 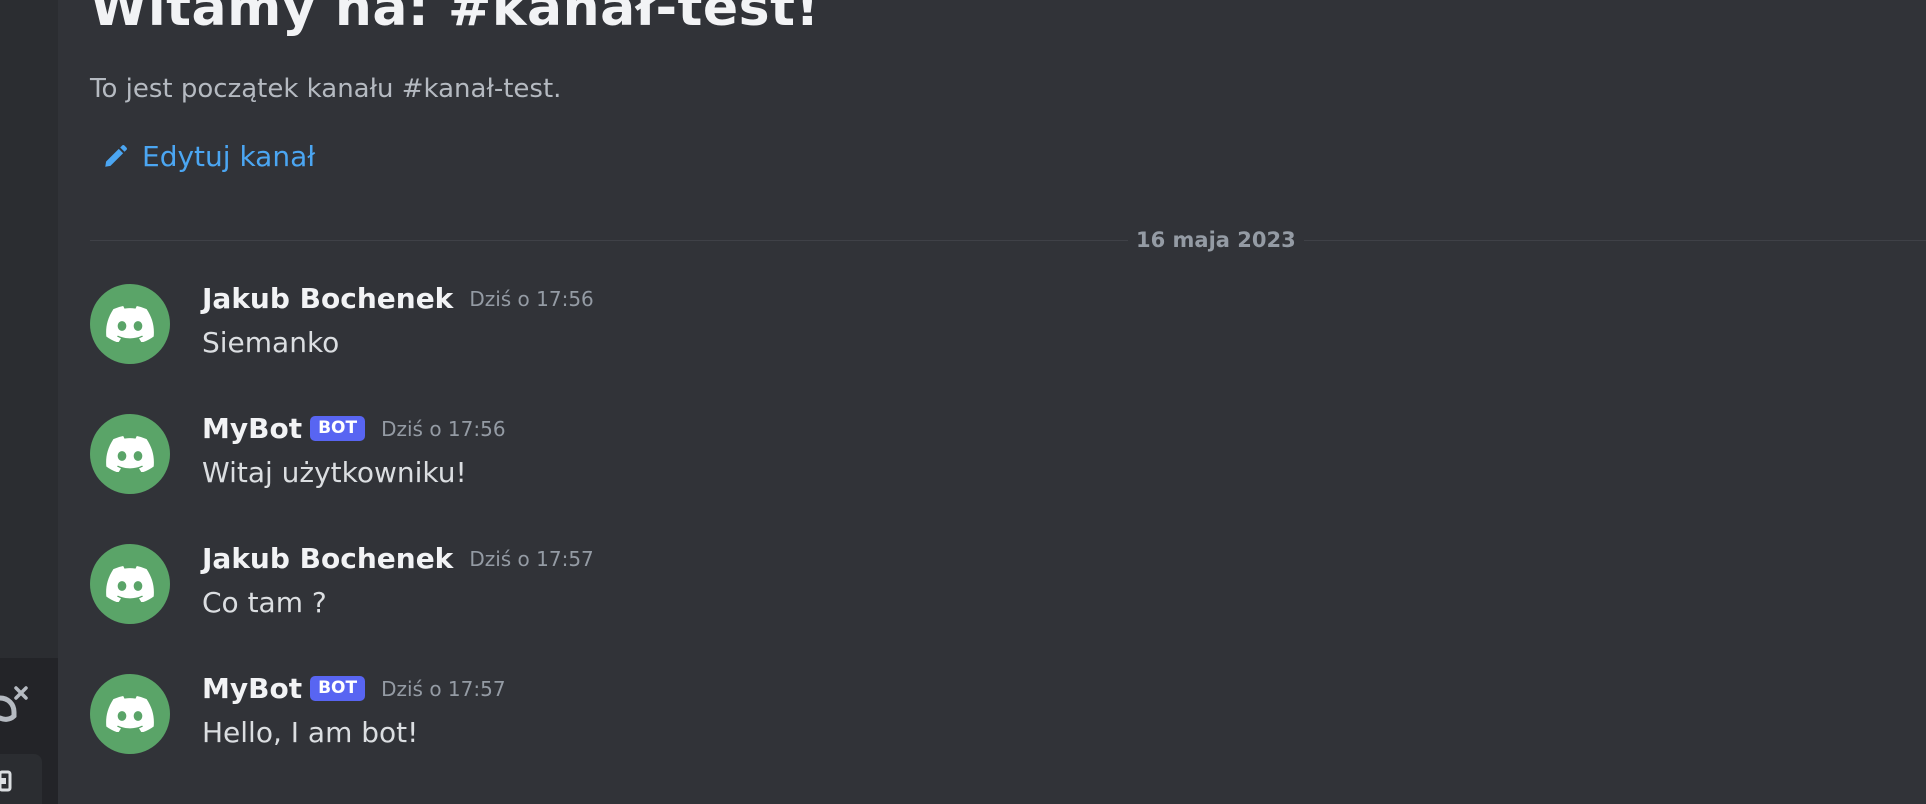 I want to click on edit-channel-button: Edytuj kanał, so click(x=208, y=156).